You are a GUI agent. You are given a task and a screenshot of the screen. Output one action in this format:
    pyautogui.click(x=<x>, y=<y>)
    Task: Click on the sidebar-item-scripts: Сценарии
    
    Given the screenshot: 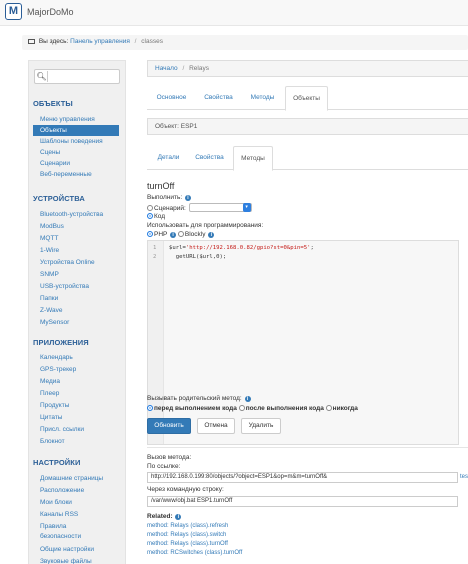 What is the action you would take?
    pyautogui.click(x=76, y=163)
    